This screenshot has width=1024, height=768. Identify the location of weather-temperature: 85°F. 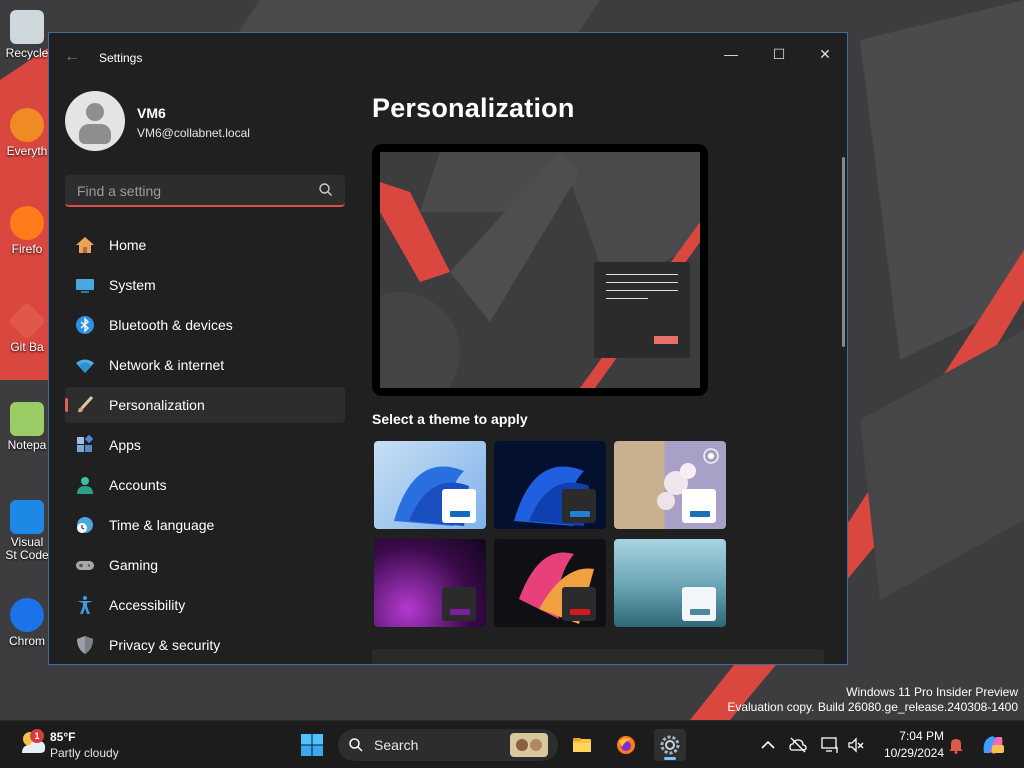
(63, 737).